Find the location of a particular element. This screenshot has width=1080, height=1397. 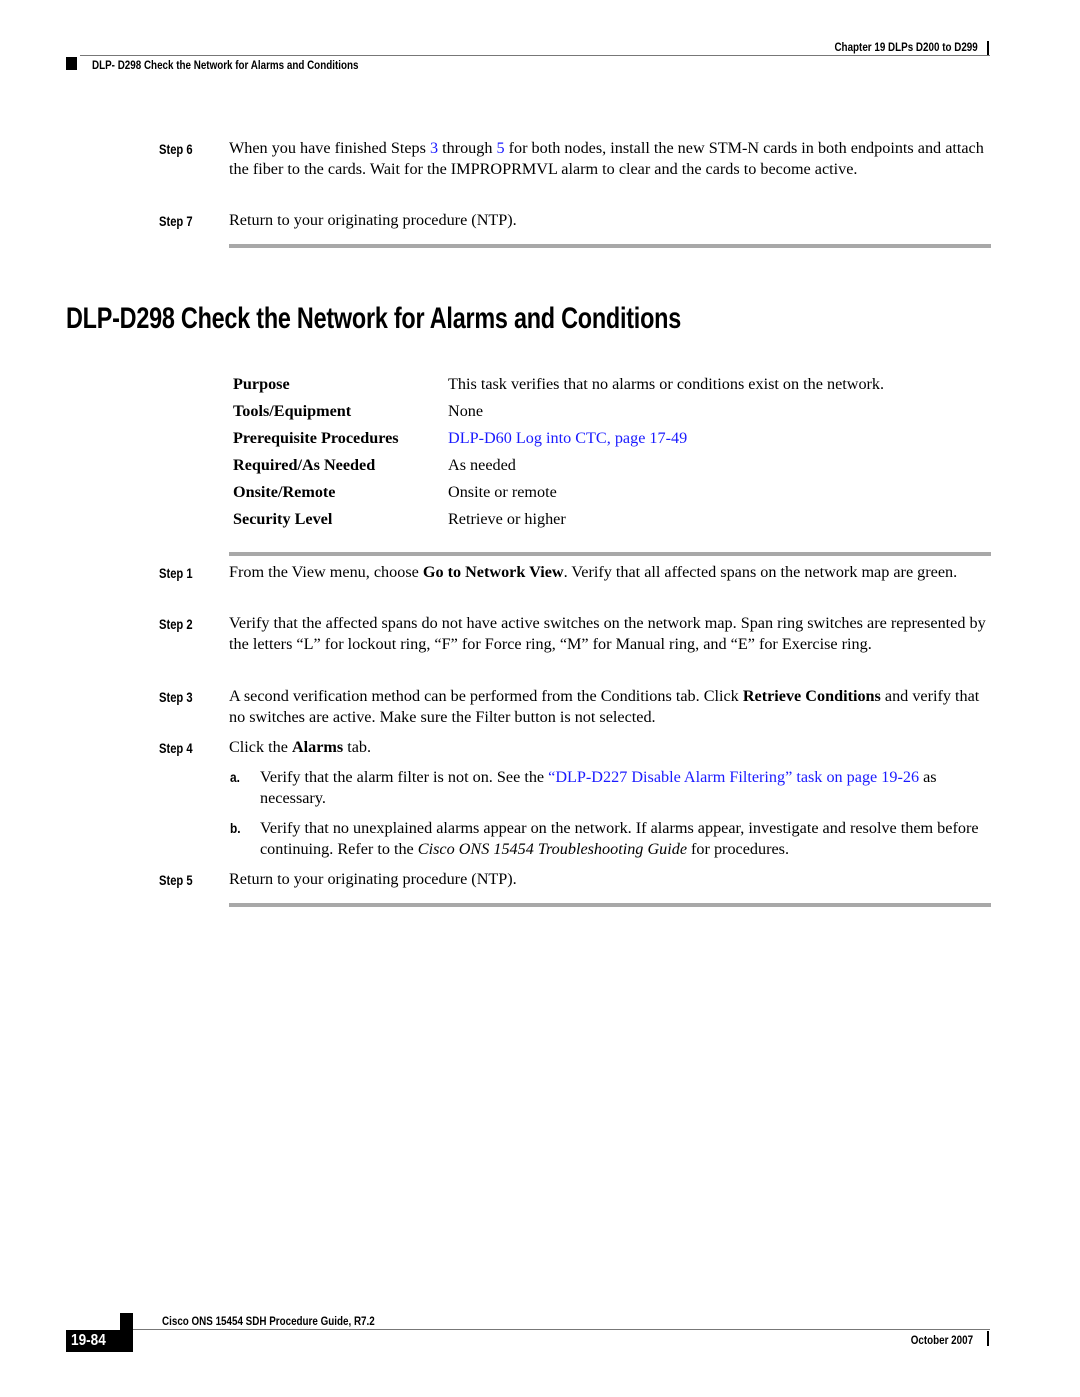

property-value: Onsite or remote is located at coordinates (502, 492).